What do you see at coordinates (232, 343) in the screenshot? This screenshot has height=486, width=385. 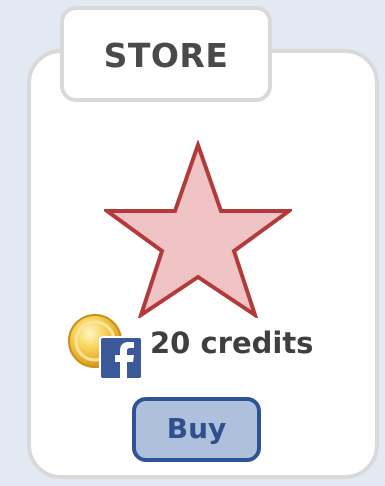 I see `price-label: 20 credits` at bounding box center [232, 343].